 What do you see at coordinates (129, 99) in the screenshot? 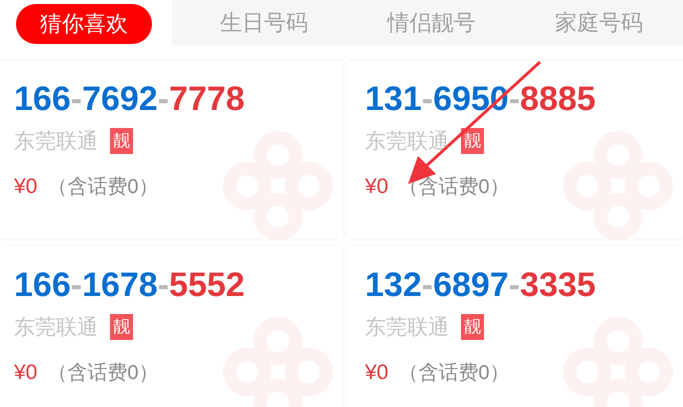
I see `phone-number: 166-7692-7778` at bounding box center [129, 99].